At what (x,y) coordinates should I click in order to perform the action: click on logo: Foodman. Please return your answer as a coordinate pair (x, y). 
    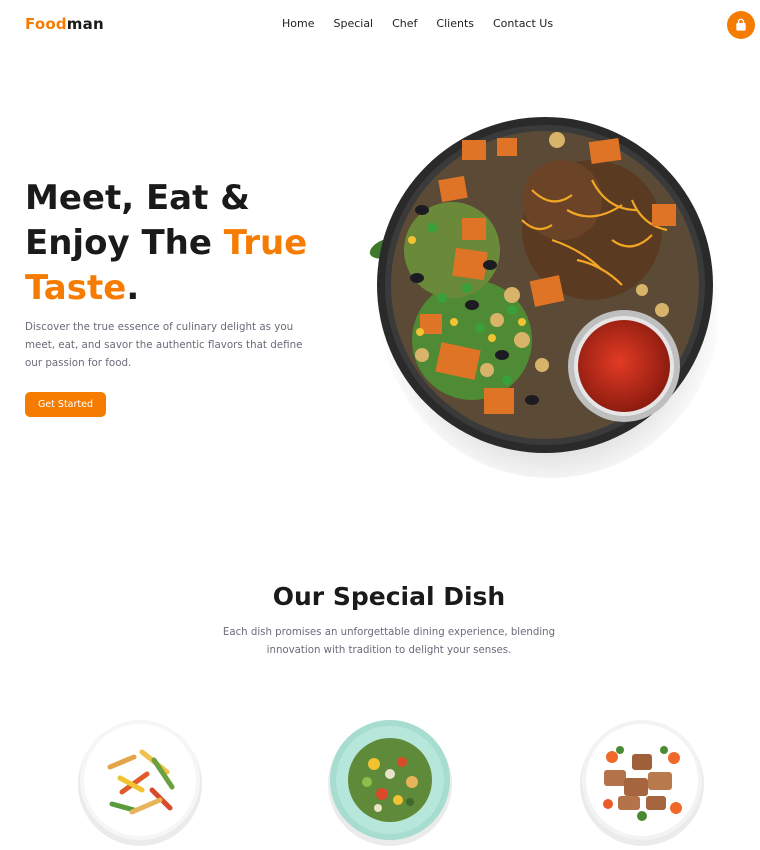
    Looking at the image, I should click on (64, 24).